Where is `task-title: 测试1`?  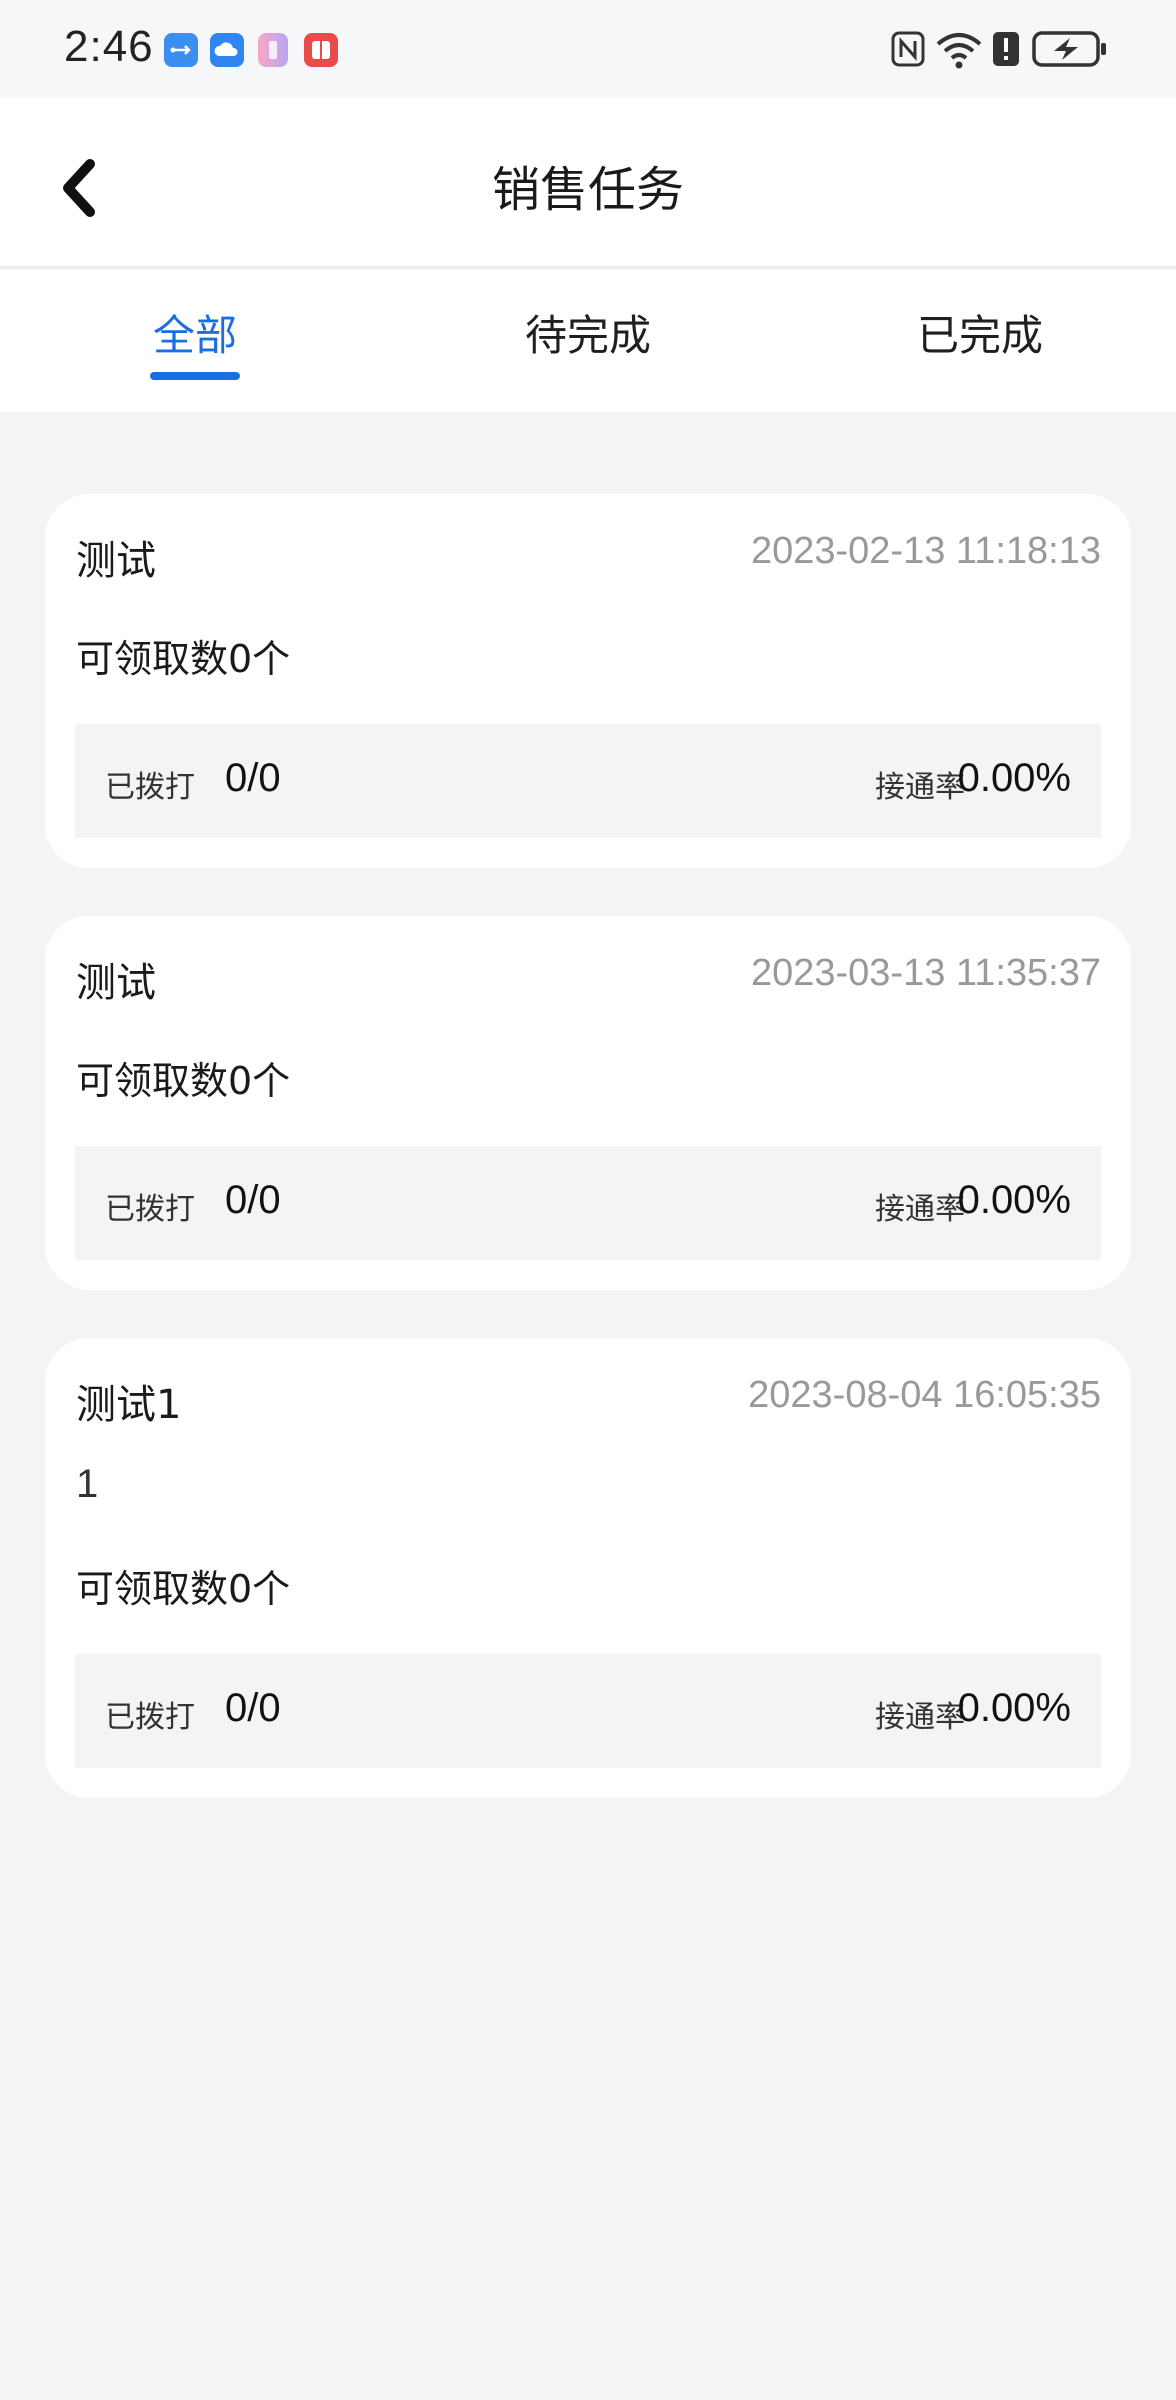 task-title: 测试1 is located at coordinates (129, 1405).